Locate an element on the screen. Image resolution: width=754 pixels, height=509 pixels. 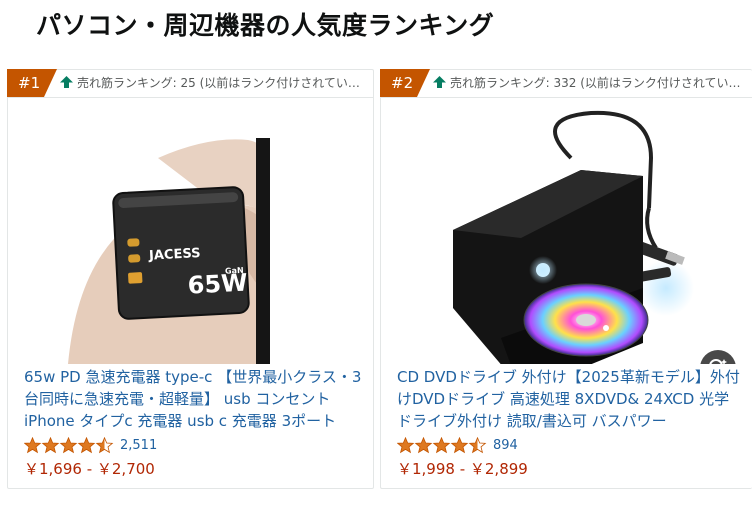
rank-bar: #2 売れ筋ランキング: 332 (以前はランク付けされていませんでした) is located at coordinates (566, 83).